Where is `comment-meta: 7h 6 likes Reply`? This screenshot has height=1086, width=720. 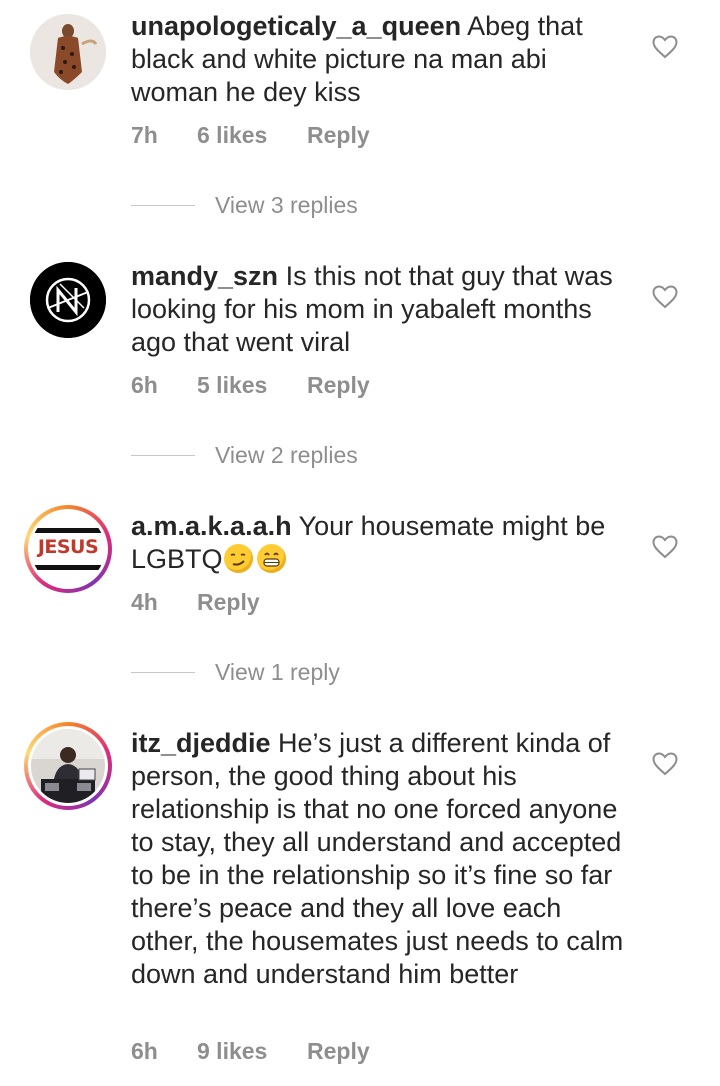
comment-meta: 7h 6 likes Reply is located at coordinates (250, 135).